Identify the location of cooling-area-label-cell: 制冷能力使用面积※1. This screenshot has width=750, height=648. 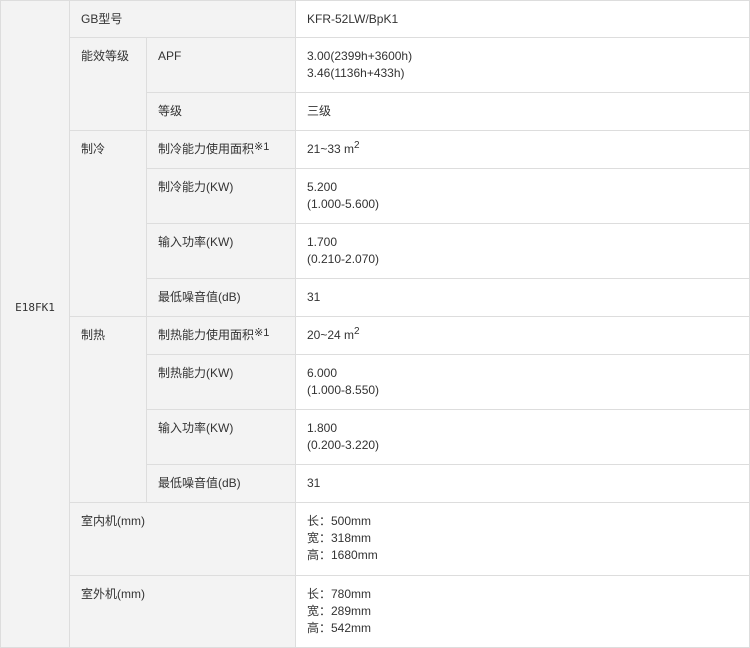
(221, 150).